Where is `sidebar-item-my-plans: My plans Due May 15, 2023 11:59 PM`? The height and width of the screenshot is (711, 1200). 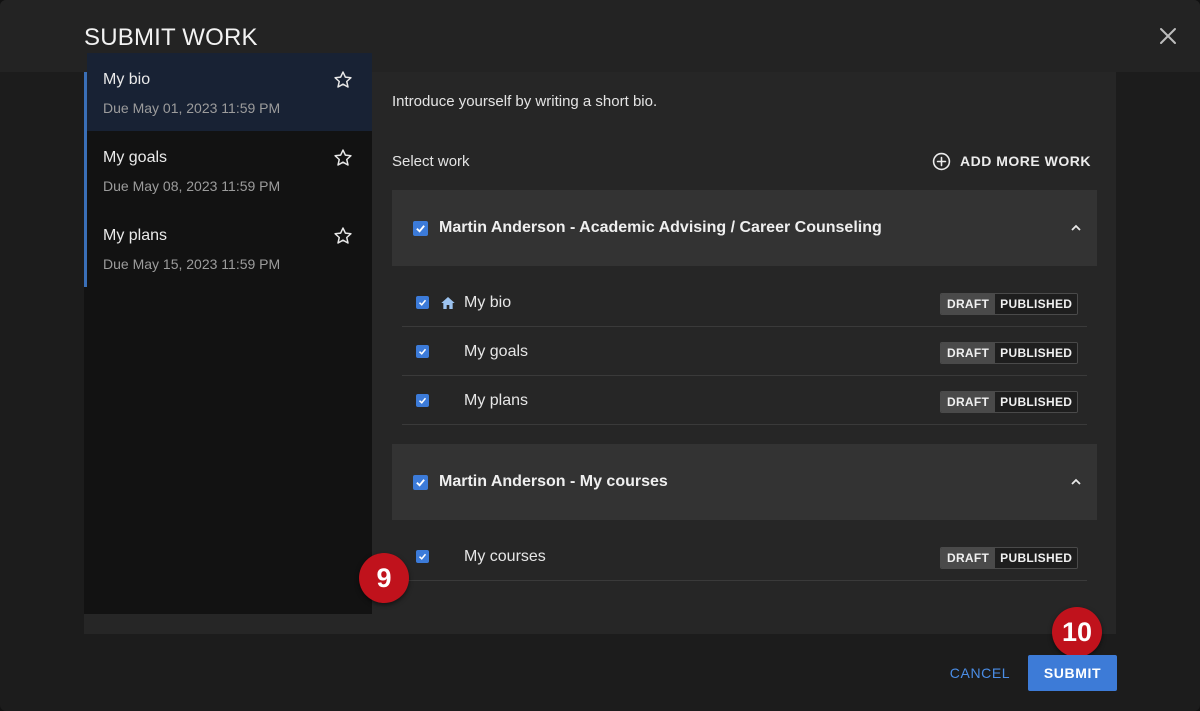 sidebar-item-my-plans: My plans Due May 15, 2023 11:59 PM is located at coordinates (229, 248).